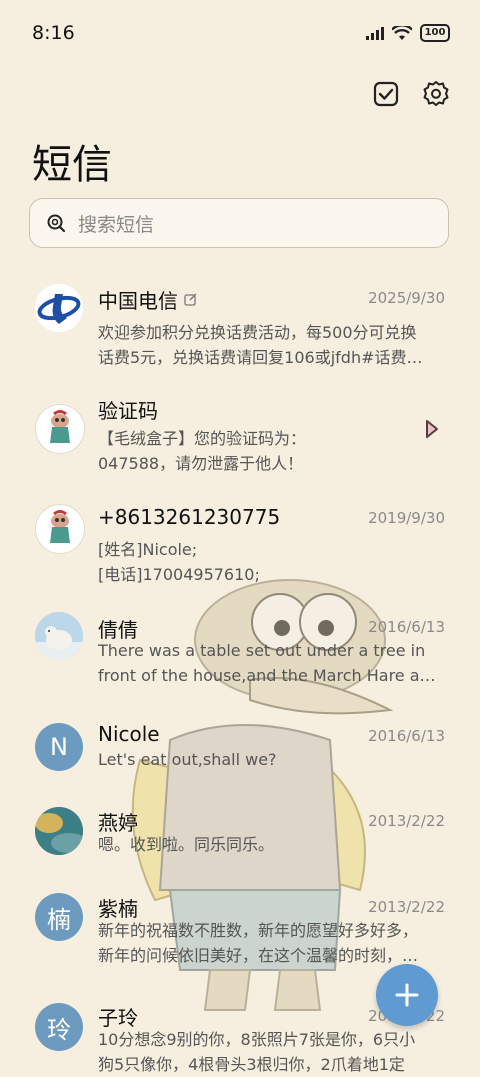 This screenshot has height=1077, width=480. I want to click on contact-name: Nicole, so click(129, 734).